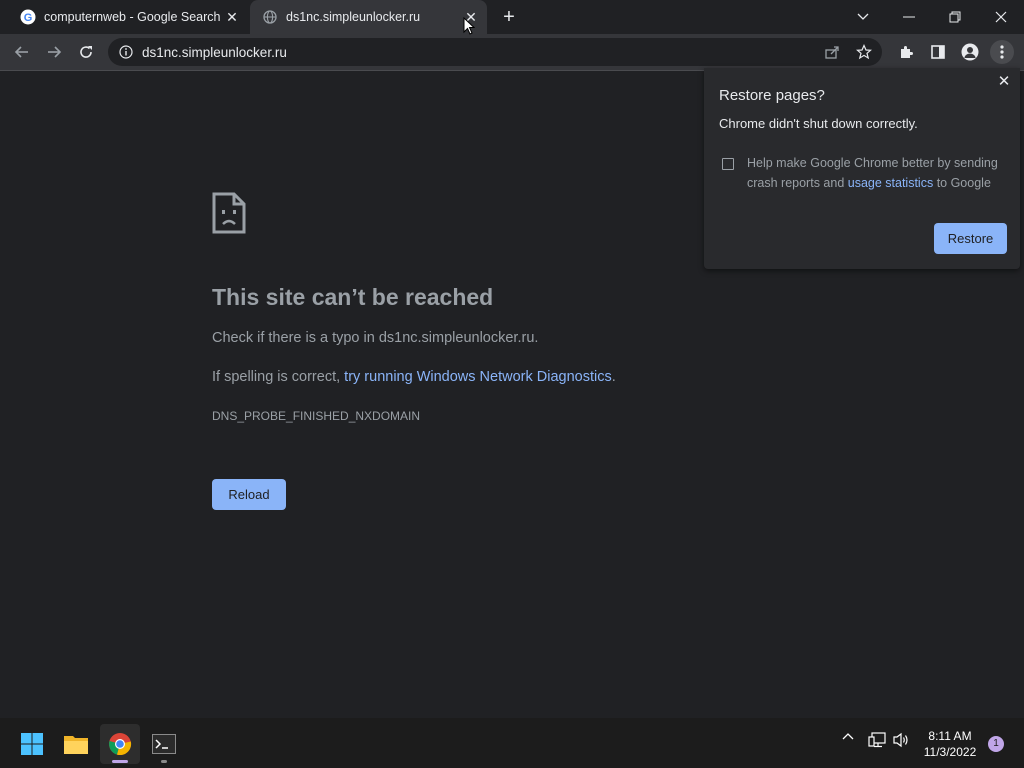 This screenshot has width=1024, height=768. Describe the element at coordinates (229, 213) in the screenshot. I see `sad-page-icon` at that location.